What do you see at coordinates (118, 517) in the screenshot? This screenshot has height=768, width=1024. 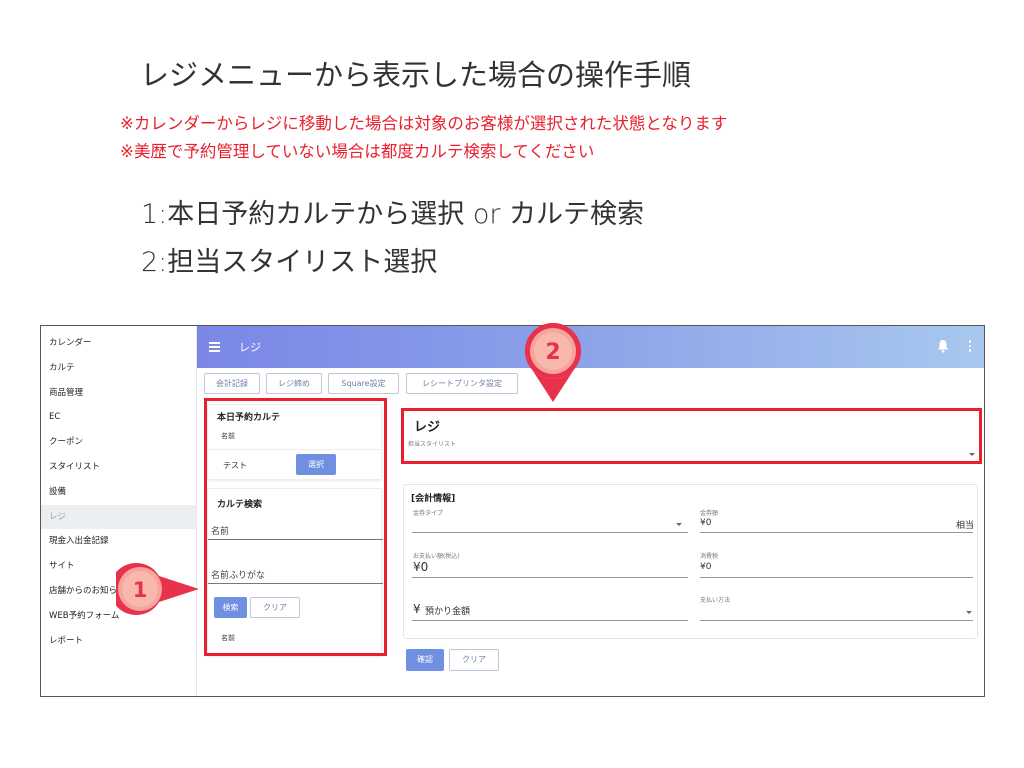 I see `sidebar-item-regi: レジ` at bounding box center [118, 517].